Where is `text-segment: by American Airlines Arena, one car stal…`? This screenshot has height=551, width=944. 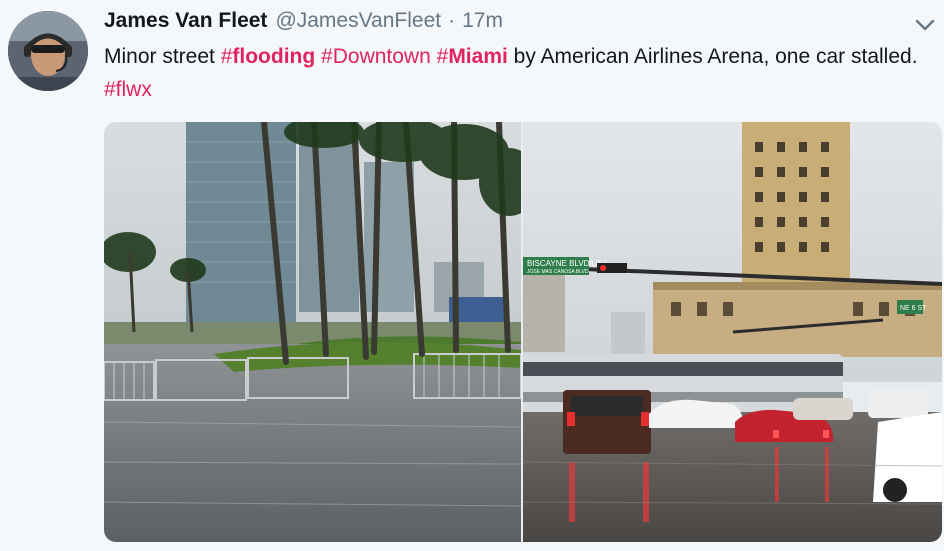
text-segment: by American Airlines Arena, one car stal… is located at coordinates (712, 56).